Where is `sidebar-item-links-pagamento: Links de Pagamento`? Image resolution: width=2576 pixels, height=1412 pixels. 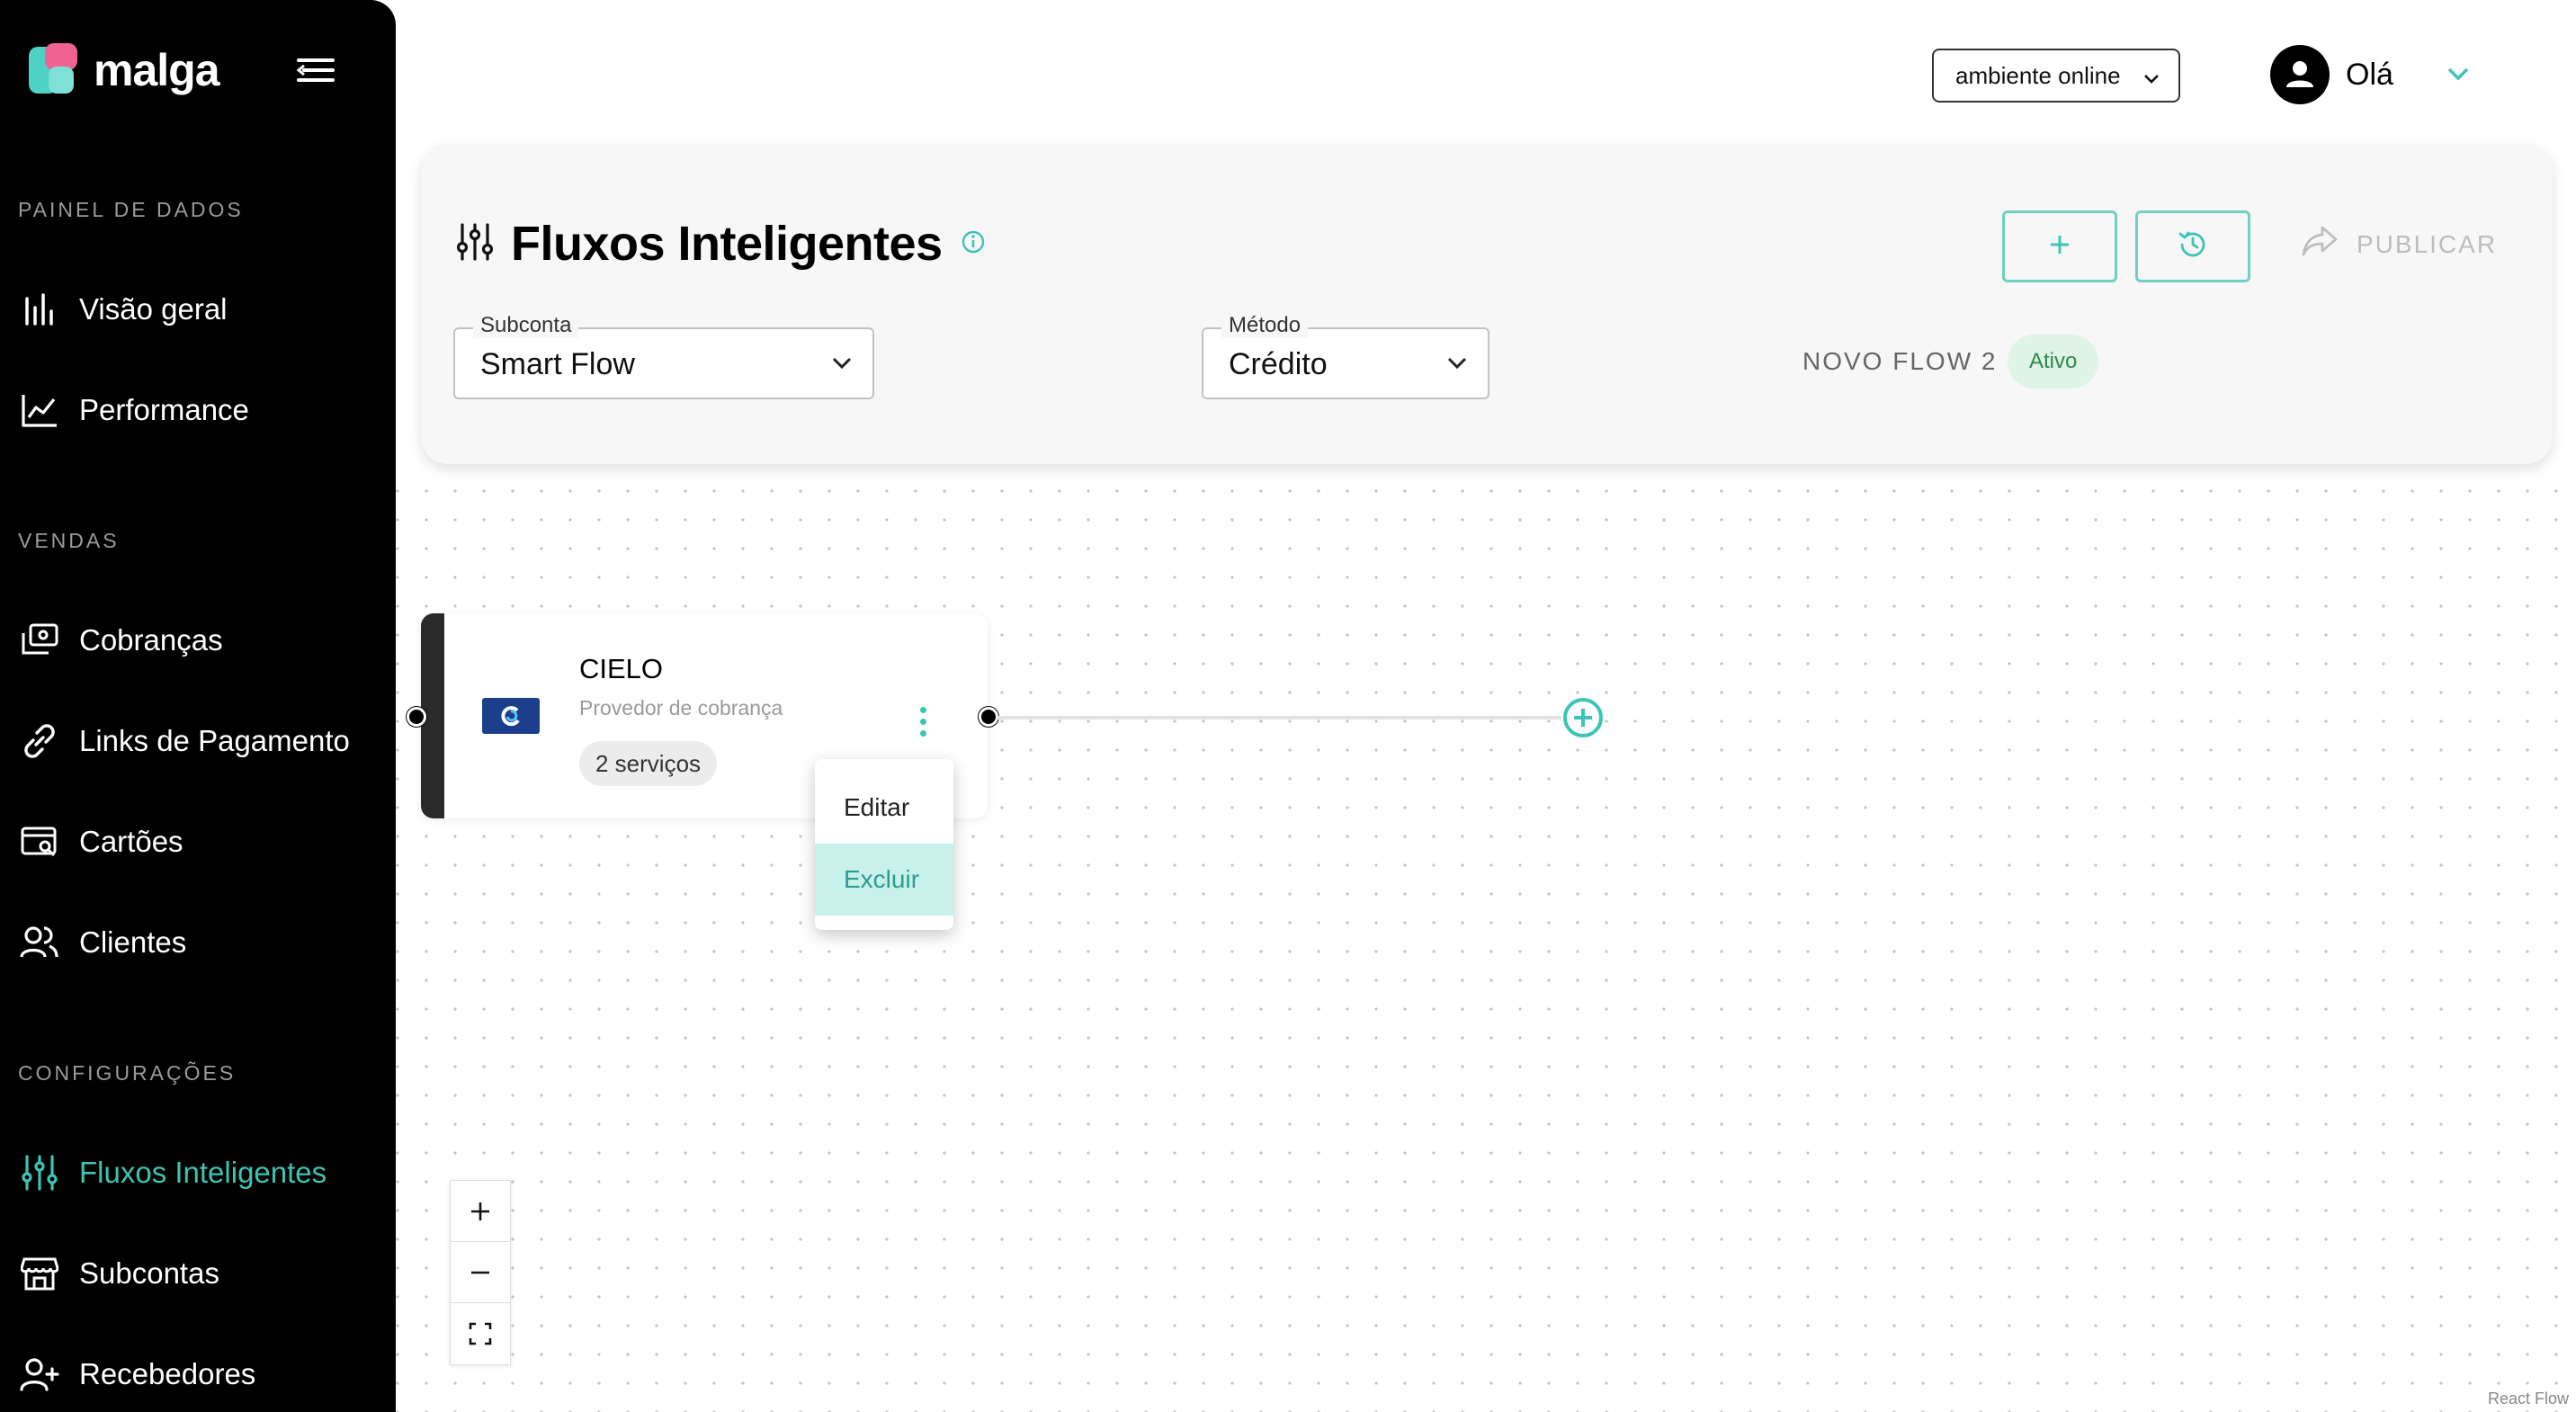 sidebar-item-links-pagamento: Links de Pagamento is located at coordinates (184, 741).